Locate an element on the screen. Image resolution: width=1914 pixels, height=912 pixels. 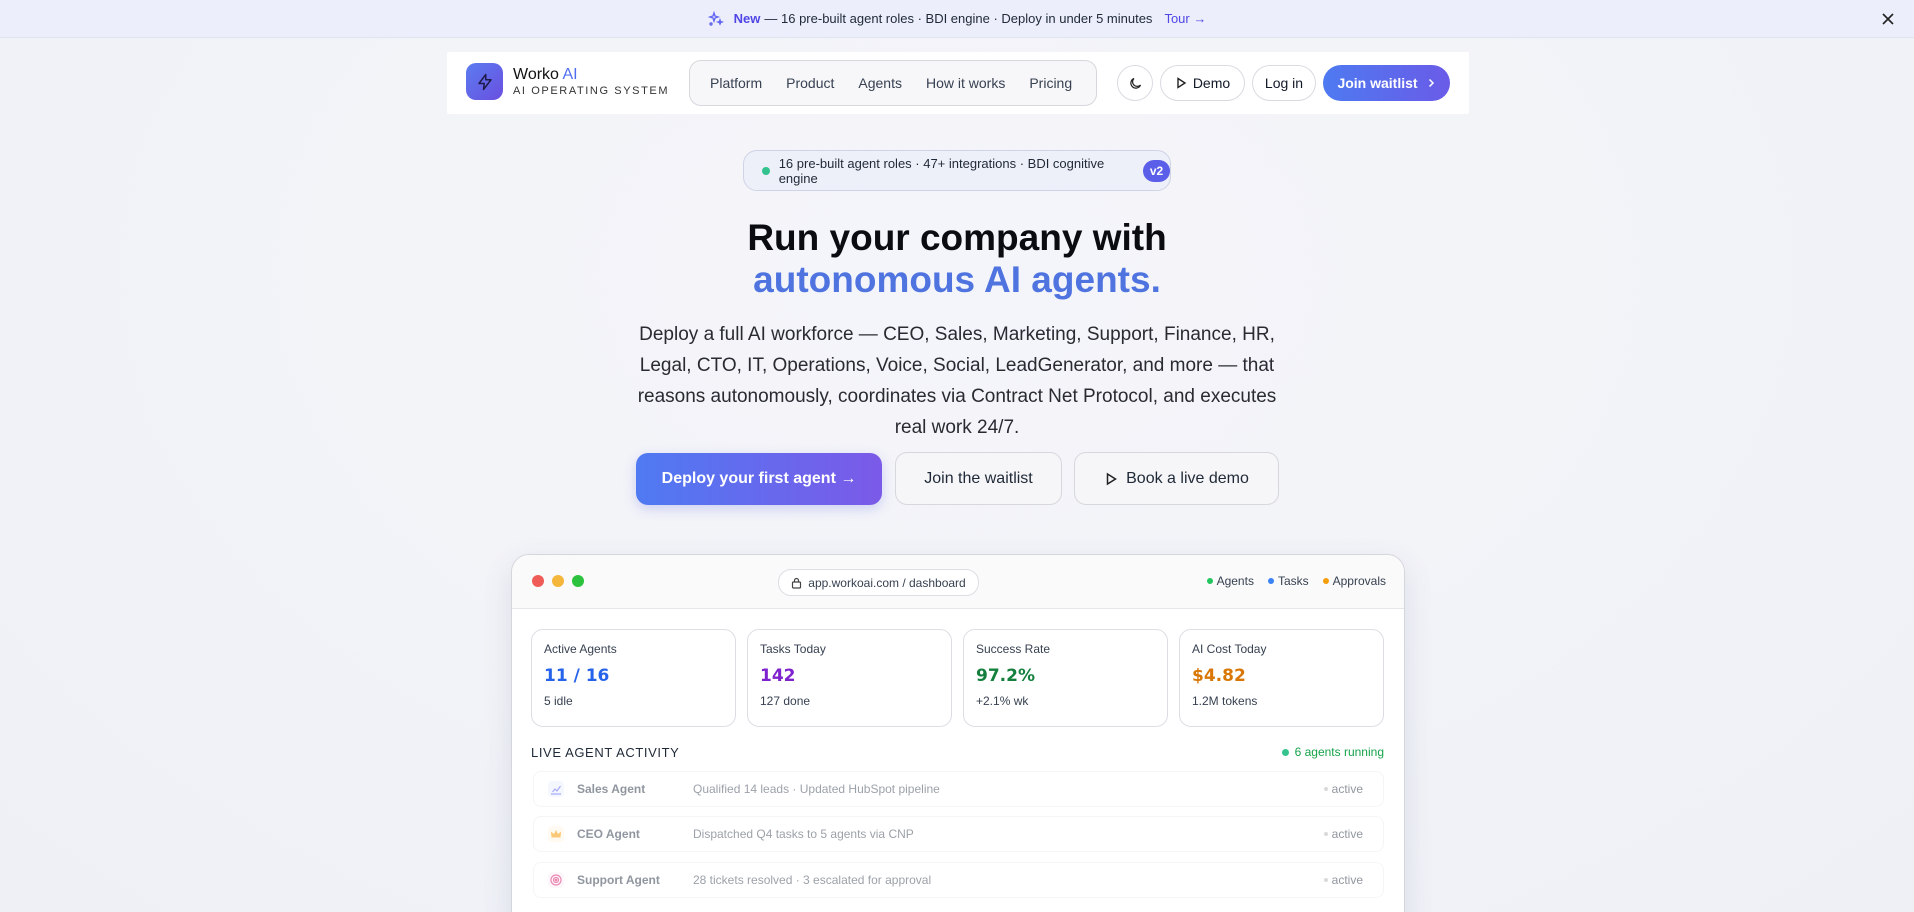
activity-agent-name: Sales Agent is located at coordinates (611, 789).